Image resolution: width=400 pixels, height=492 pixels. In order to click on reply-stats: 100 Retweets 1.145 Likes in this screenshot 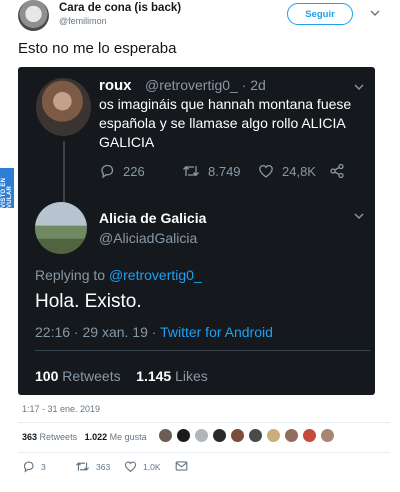, I will do `click(121, 376)`.